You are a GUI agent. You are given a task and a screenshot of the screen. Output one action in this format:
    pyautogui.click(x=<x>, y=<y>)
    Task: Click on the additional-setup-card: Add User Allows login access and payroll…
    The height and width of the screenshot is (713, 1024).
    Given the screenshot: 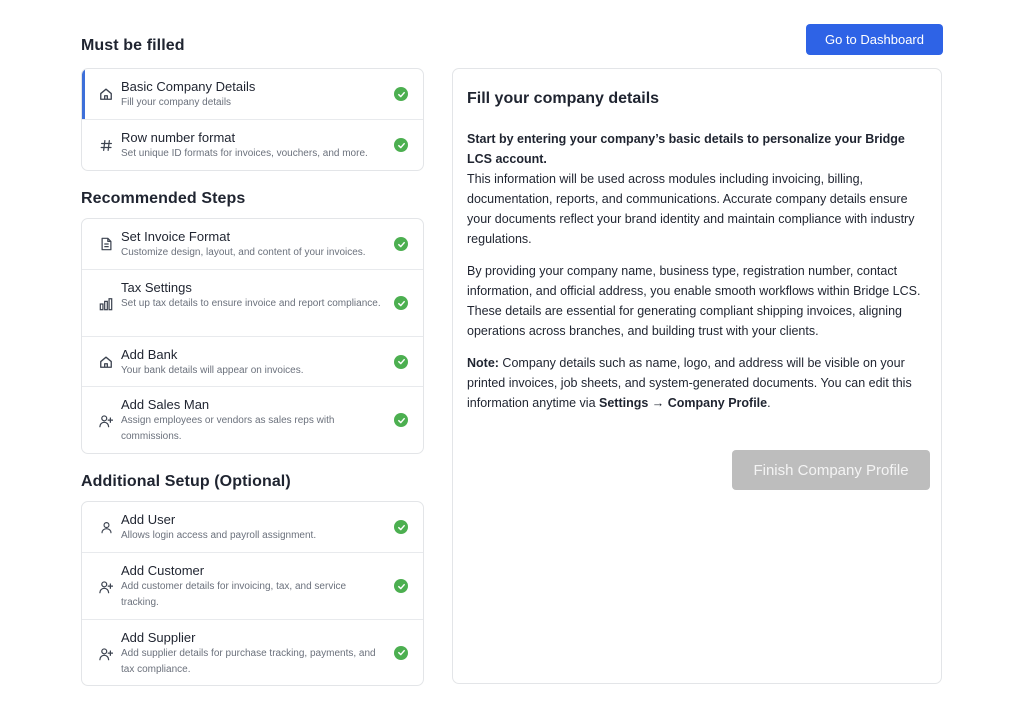 What is the action you would take?
    pyautogui.click(x=252, y=593)
    